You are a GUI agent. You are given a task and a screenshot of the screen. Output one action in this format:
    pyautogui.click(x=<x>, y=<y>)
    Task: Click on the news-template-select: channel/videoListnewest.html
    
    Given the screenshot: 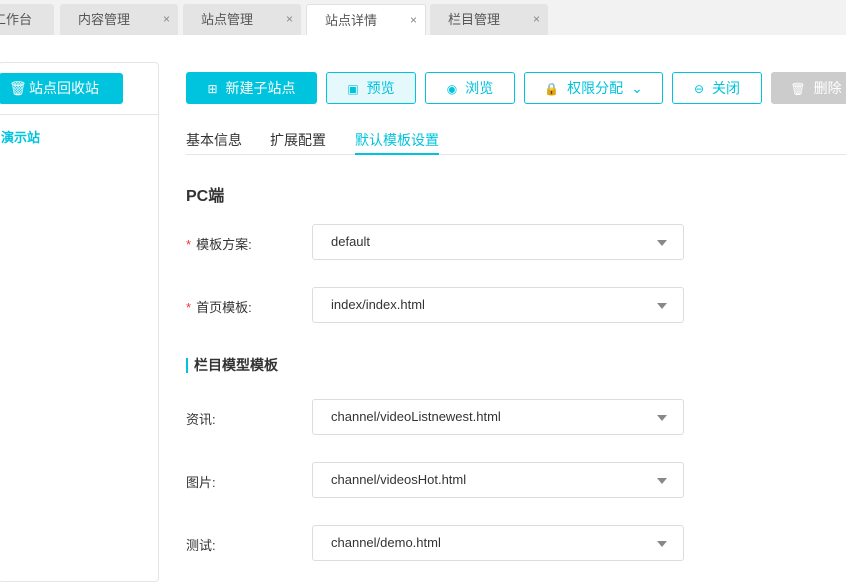 What is the action you would take?
    pyautogui.click(x=498, y=417)
    